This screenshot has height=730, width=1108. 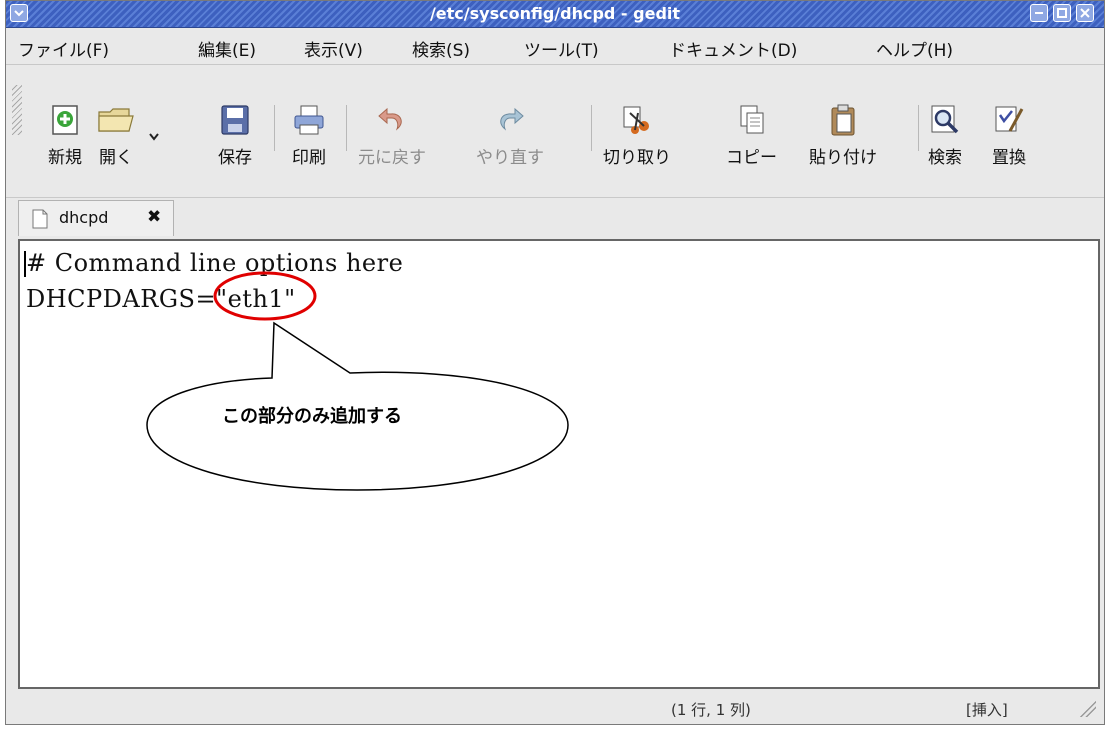 I want to click on menu-file: ファイル(F), so click(x=63, y=48).